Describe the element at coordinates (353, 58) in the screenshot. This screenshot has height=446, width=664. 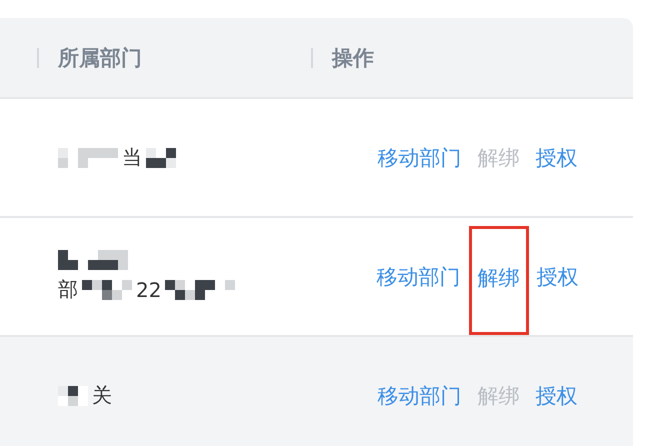
I see `column-header: 操作` at that location.